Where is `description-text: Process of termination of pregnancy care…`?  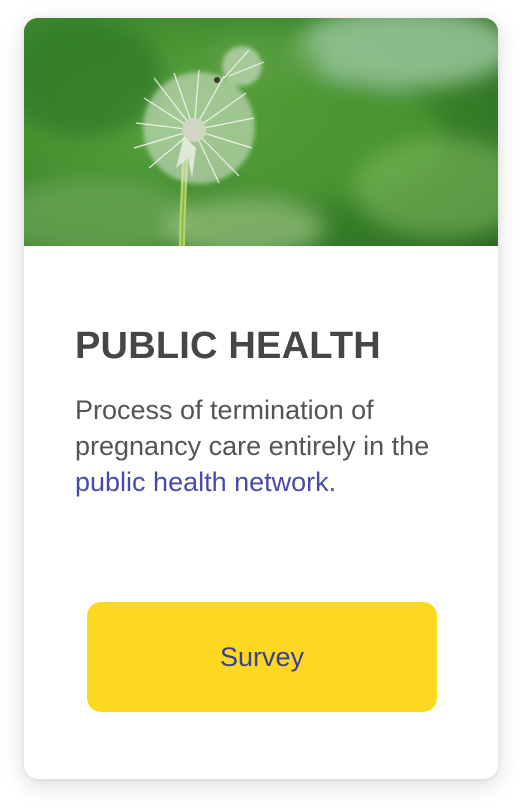
description-text: Process of termination of pregnancy care… is located at coordinates (252, 428).